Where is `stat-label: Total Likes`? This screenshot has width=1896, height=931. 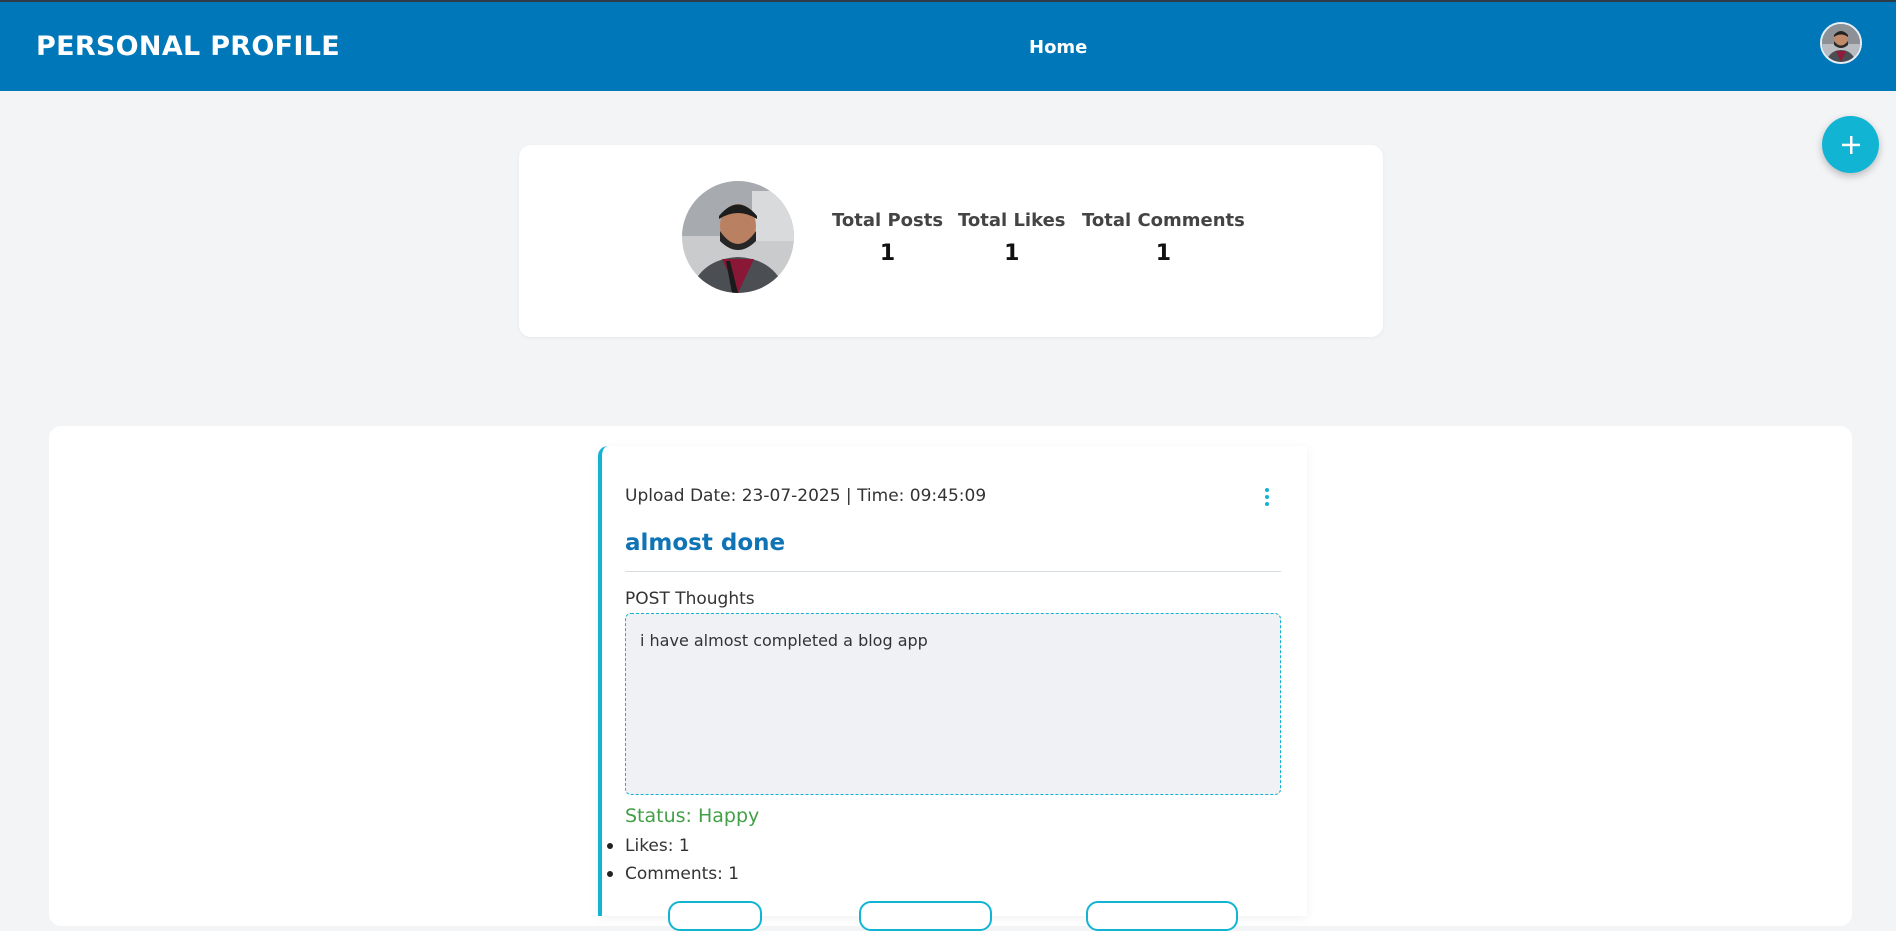 stat-label: Total Likes is located at coordinates (1012, 220).